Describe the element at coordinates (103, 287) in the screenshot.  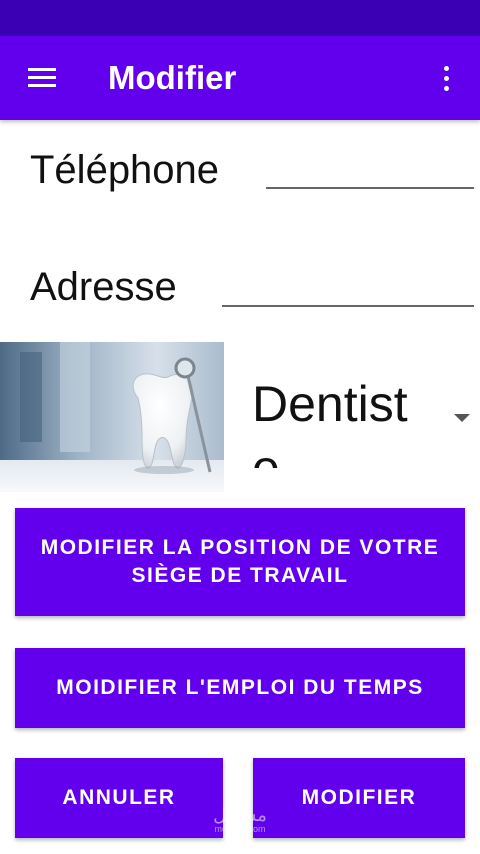
I see `adresse-label: Adresse` at that location.